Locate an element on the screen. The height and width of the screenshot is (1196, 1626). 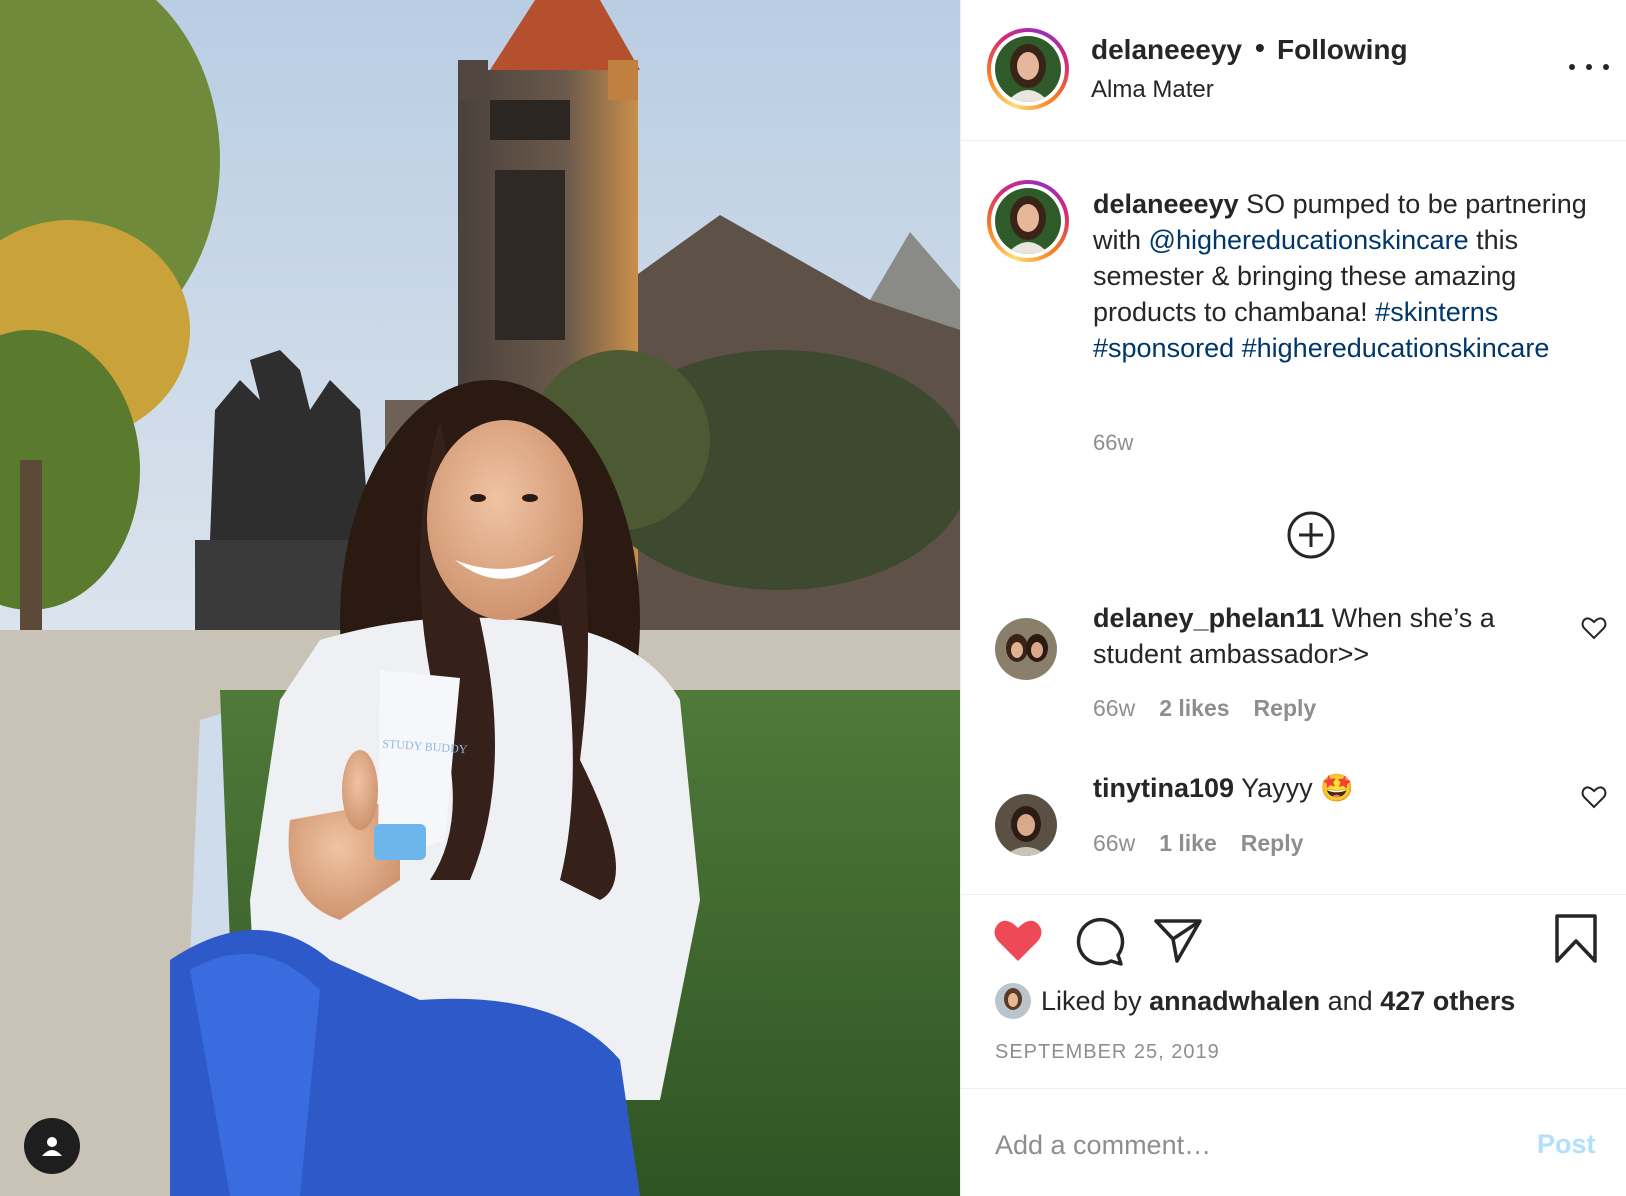
comment-bubble-icon is located at coordinates (1099, 941).